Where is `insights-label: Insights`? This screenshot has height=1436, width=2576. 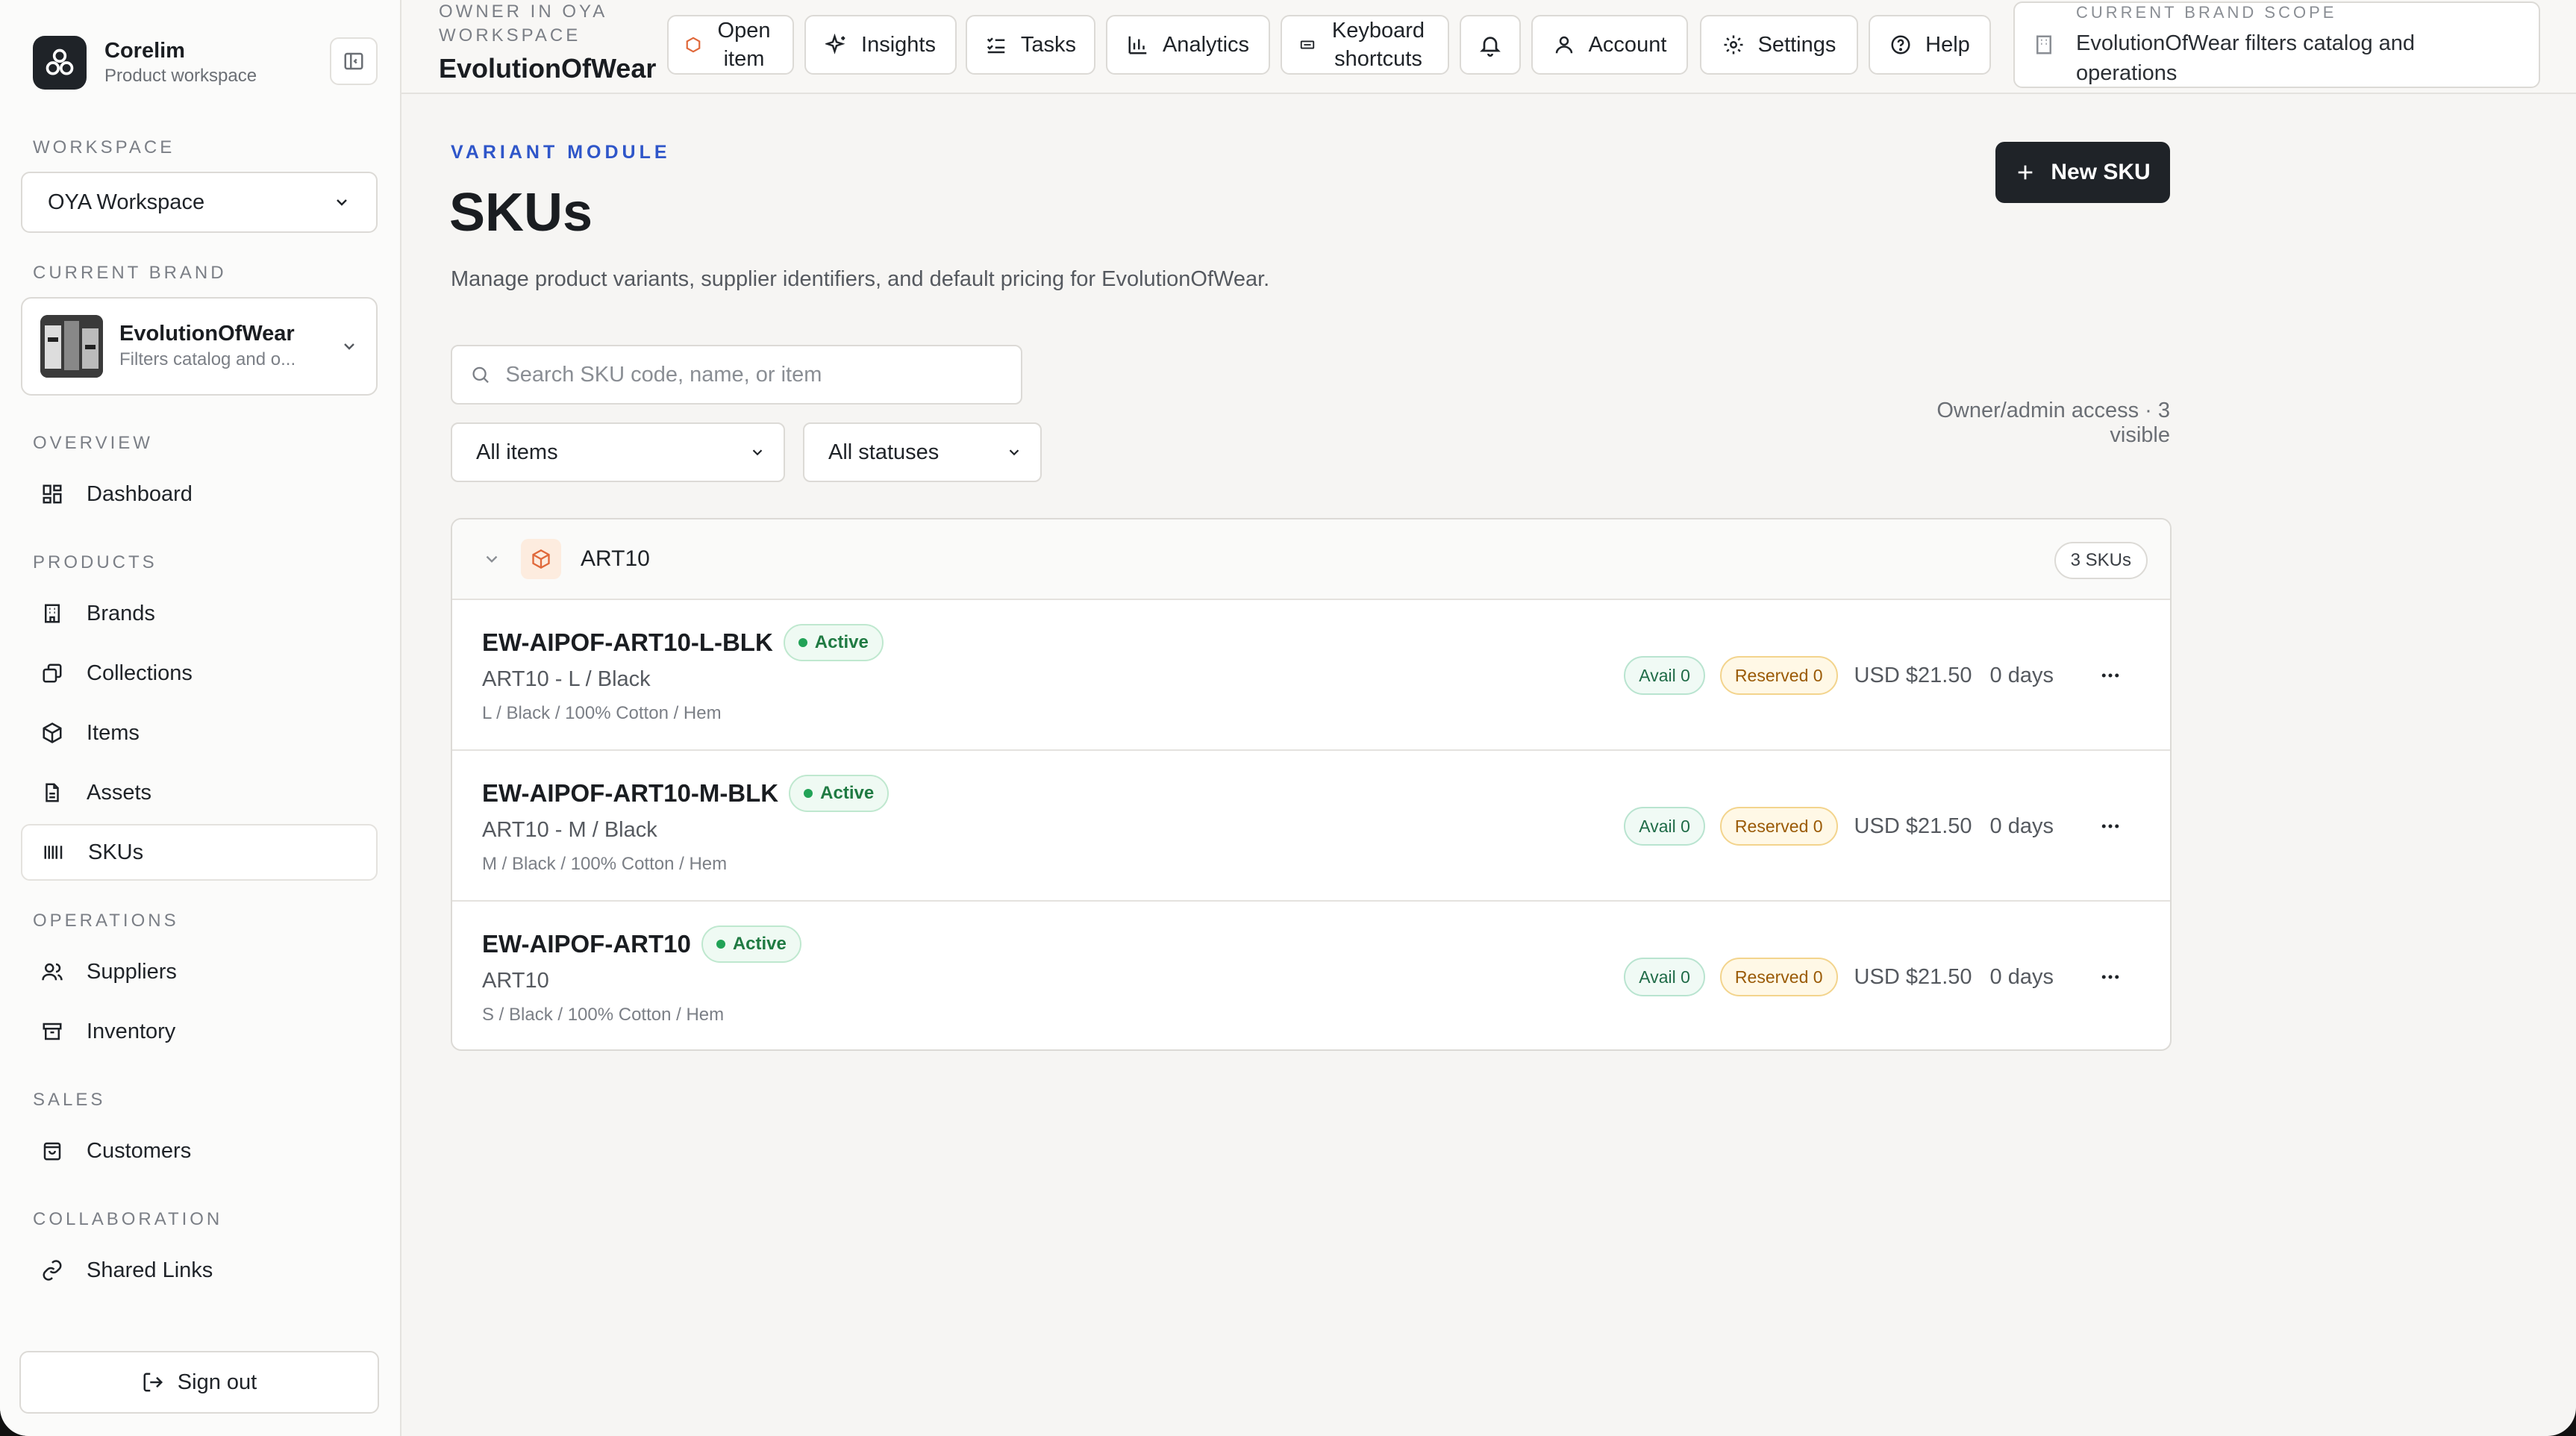
insights-label: Insights is located at coordinates (898, 44).